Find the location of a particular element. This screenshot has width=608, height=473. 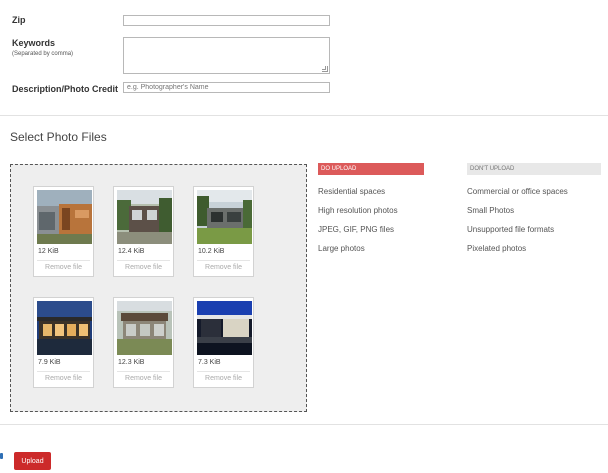

file-size: 12.3 KiB is located at coordinates (131, 362).